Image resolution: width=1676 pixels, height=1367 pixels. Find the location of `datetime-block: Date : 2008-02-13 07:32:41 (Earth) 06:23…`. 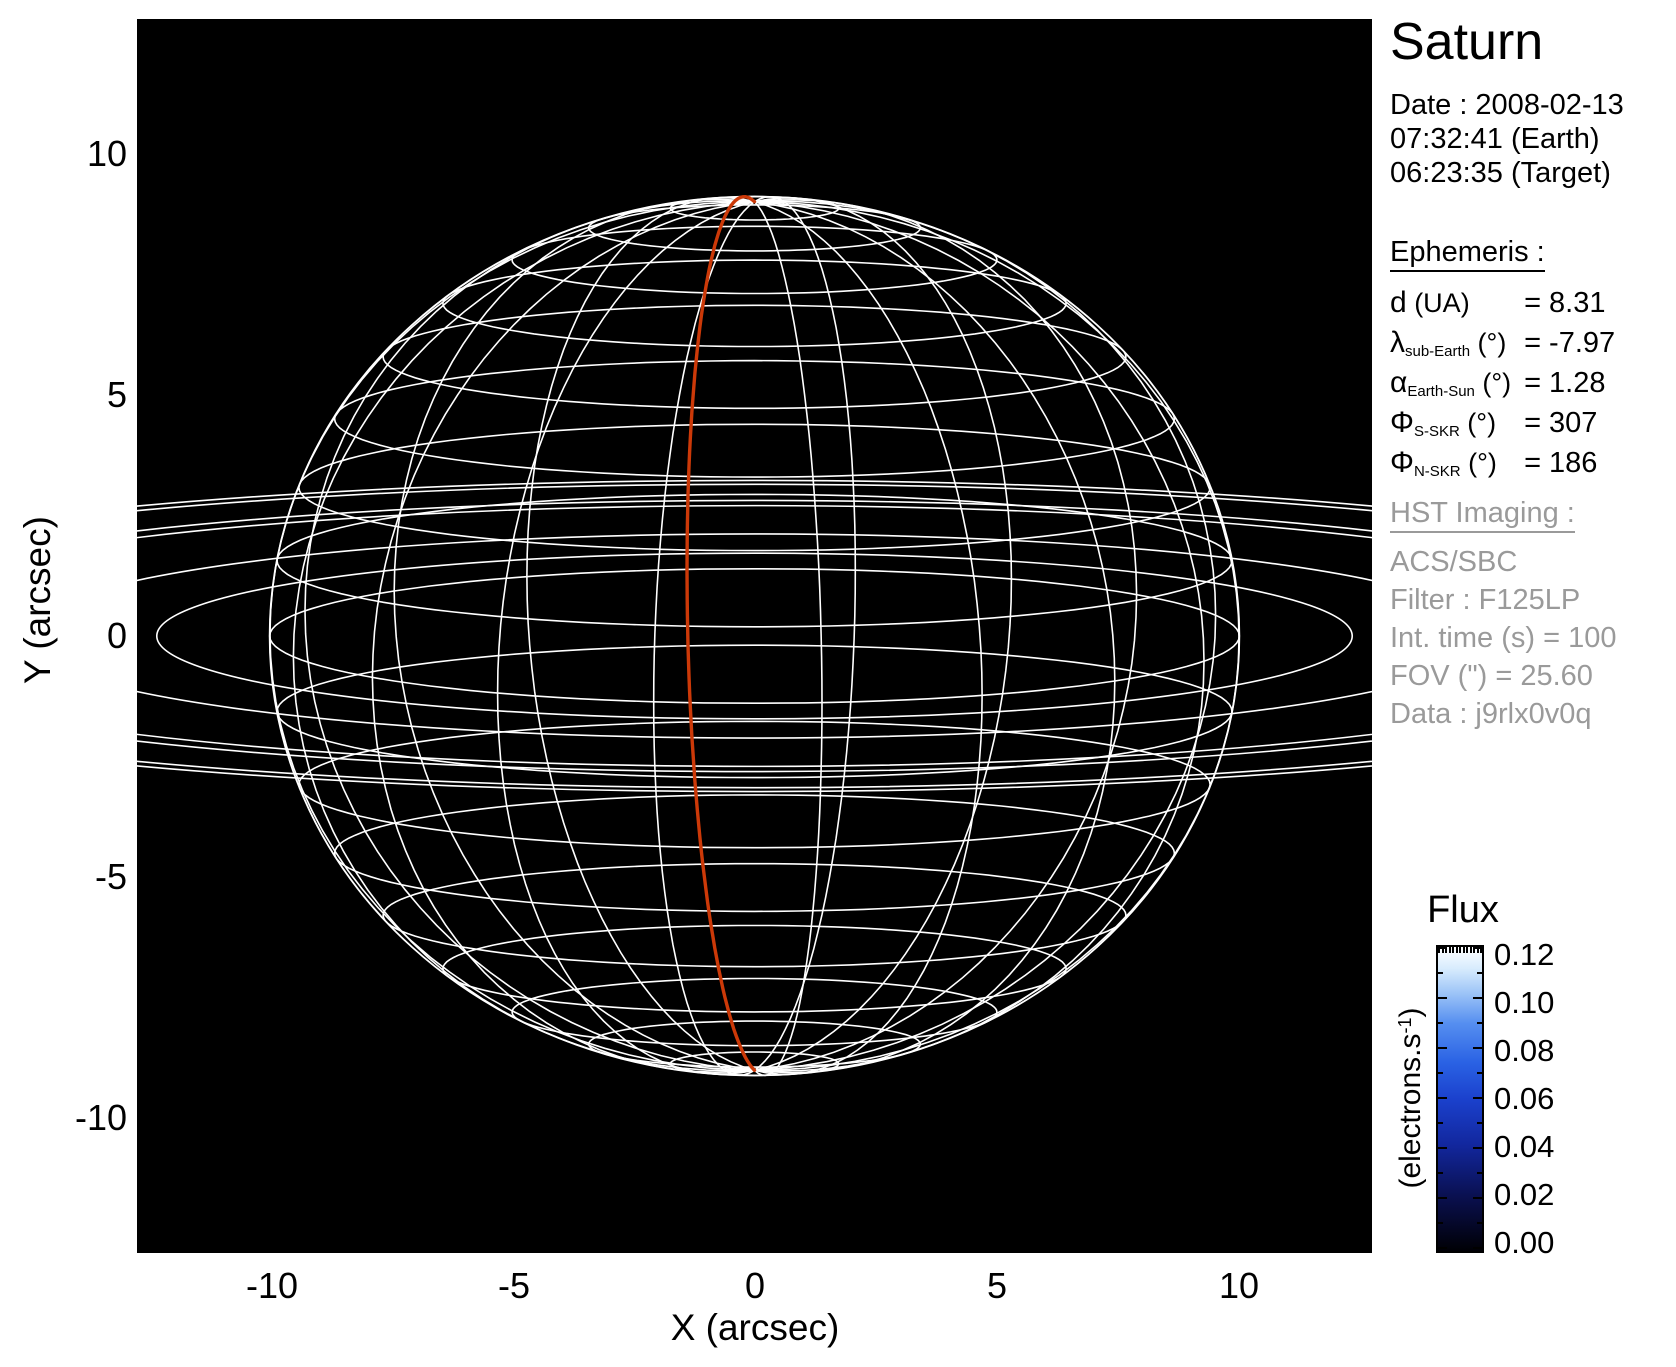

datetime-block: Date : 2008-02-13 07:32:41 (Earth) 06:23… is located at coordinates (1507, 139).